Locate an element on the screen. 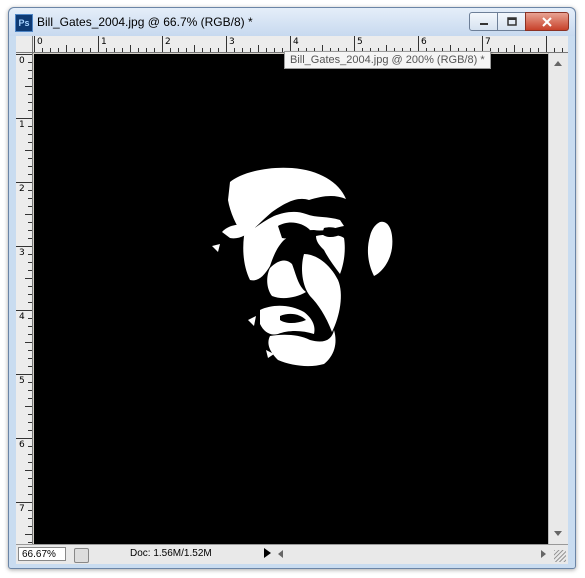 Image resolution: width=585 pixels, height=578 pixels. window-title-tooltip: Bill_Gates_2004.jpg @ 200% (RGB/8) * is located at coordinates (387, 60).